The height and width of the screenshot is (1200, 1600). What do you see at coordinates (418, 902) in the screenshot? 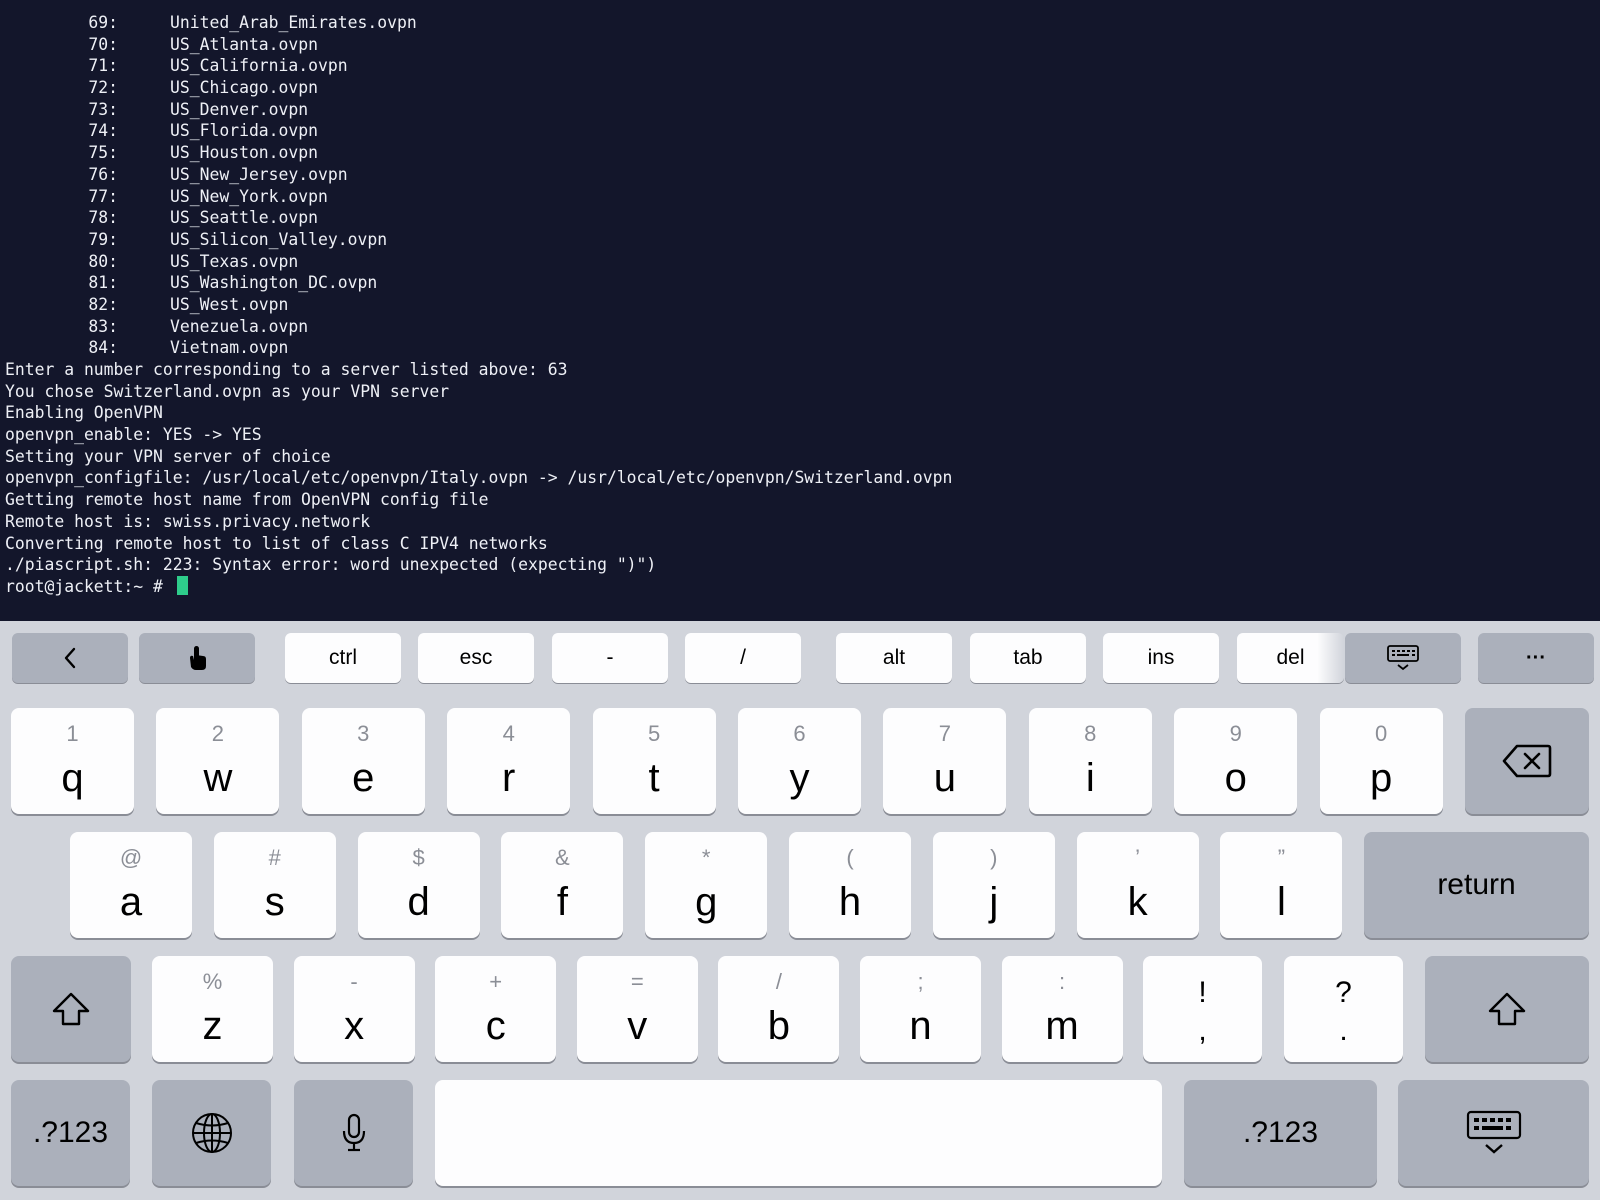
I see `key-letter-label: d` at bounding box center [418, 902].